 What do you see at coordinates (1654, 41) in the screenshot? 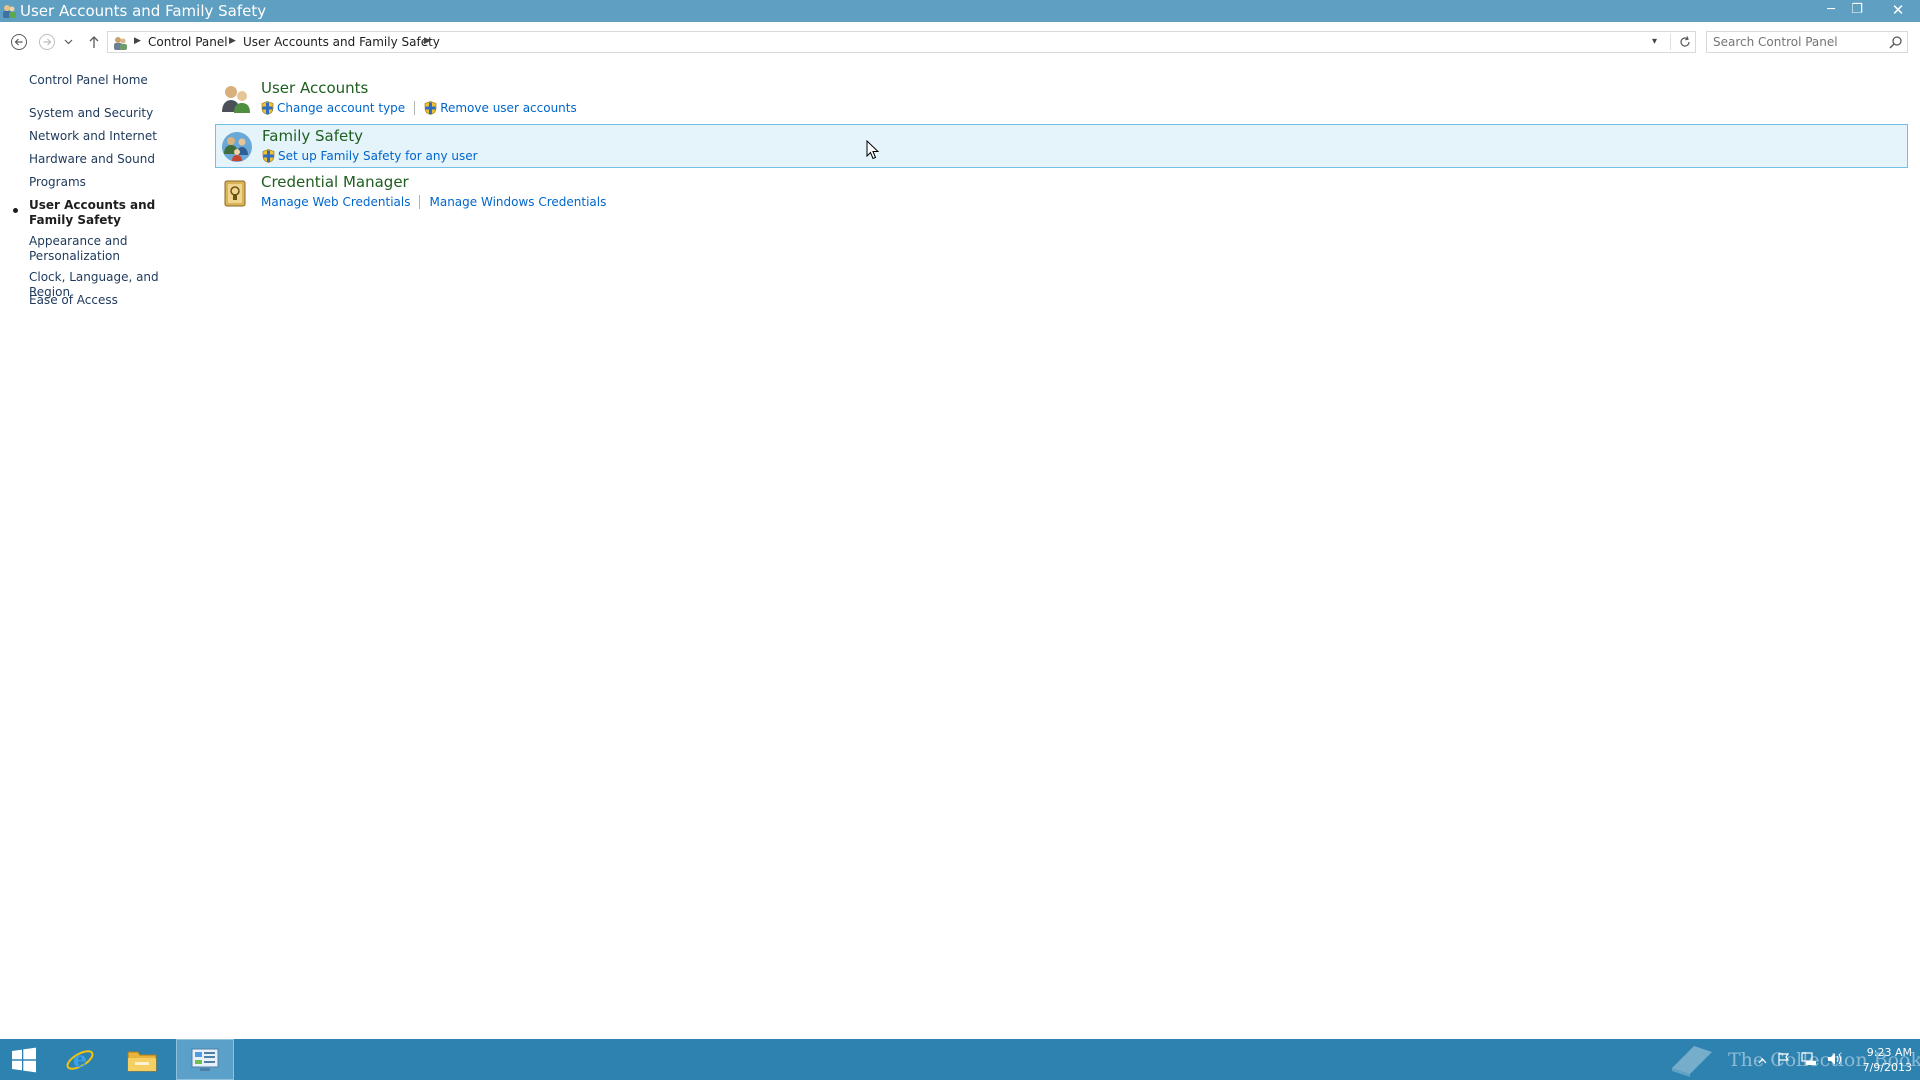
I see `address-dropdown-icon: ▾` at bounding box center [1654, 41].